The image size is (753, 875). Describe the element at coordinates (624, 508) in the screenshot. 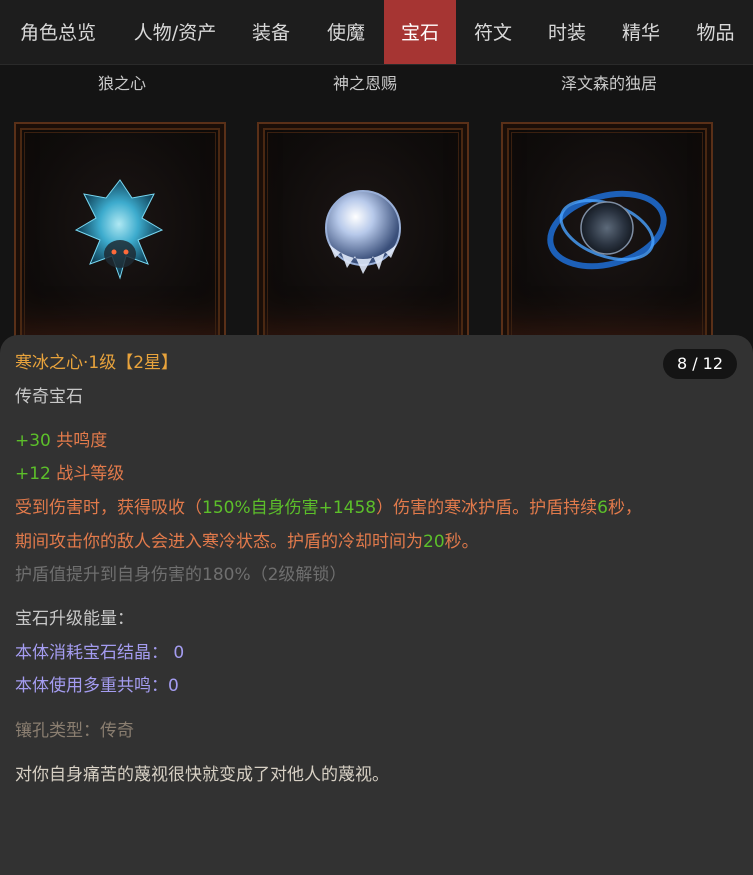

I see `effect-text: 秒，` at that location.